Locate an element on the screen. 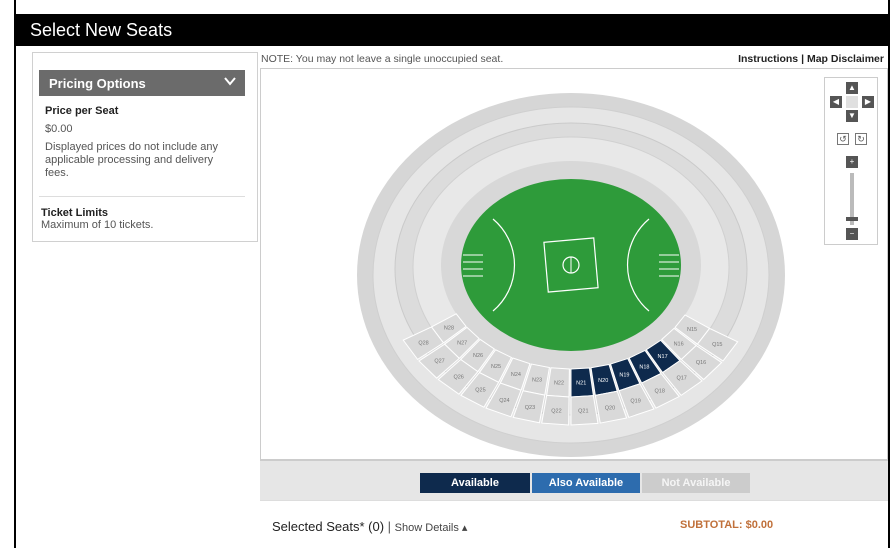 Image resolution: width=896 pixels, height=548 pixels. pan-right-button: ▶ is located at coordinates (868, 102).